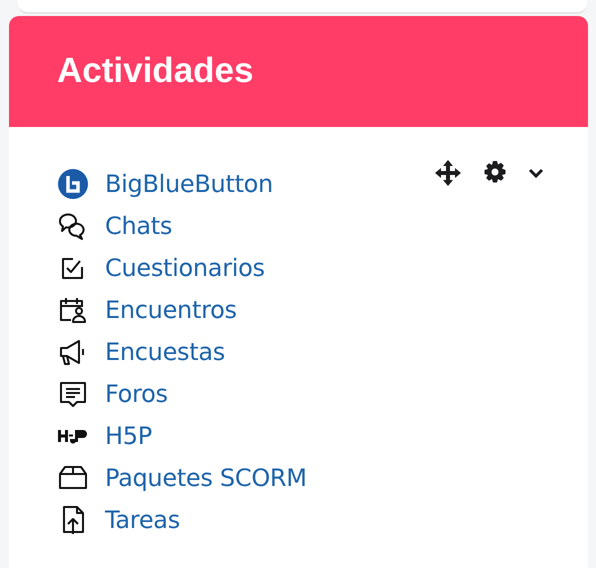 Image resolution: width=596 pixels, height=568 pixels. What do you see at coordinates (73, 184) in the screenshot?
I see `bigbluebutton-icon` at bounding box center [73, 184].